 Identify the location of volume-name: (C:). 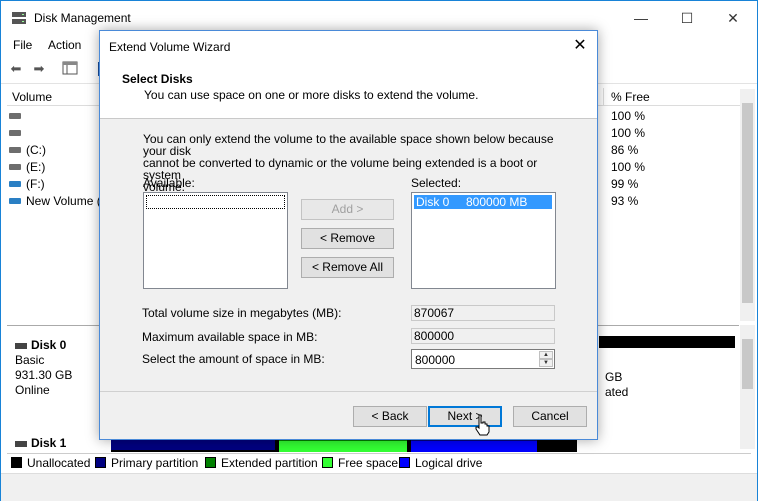
(36, 150).